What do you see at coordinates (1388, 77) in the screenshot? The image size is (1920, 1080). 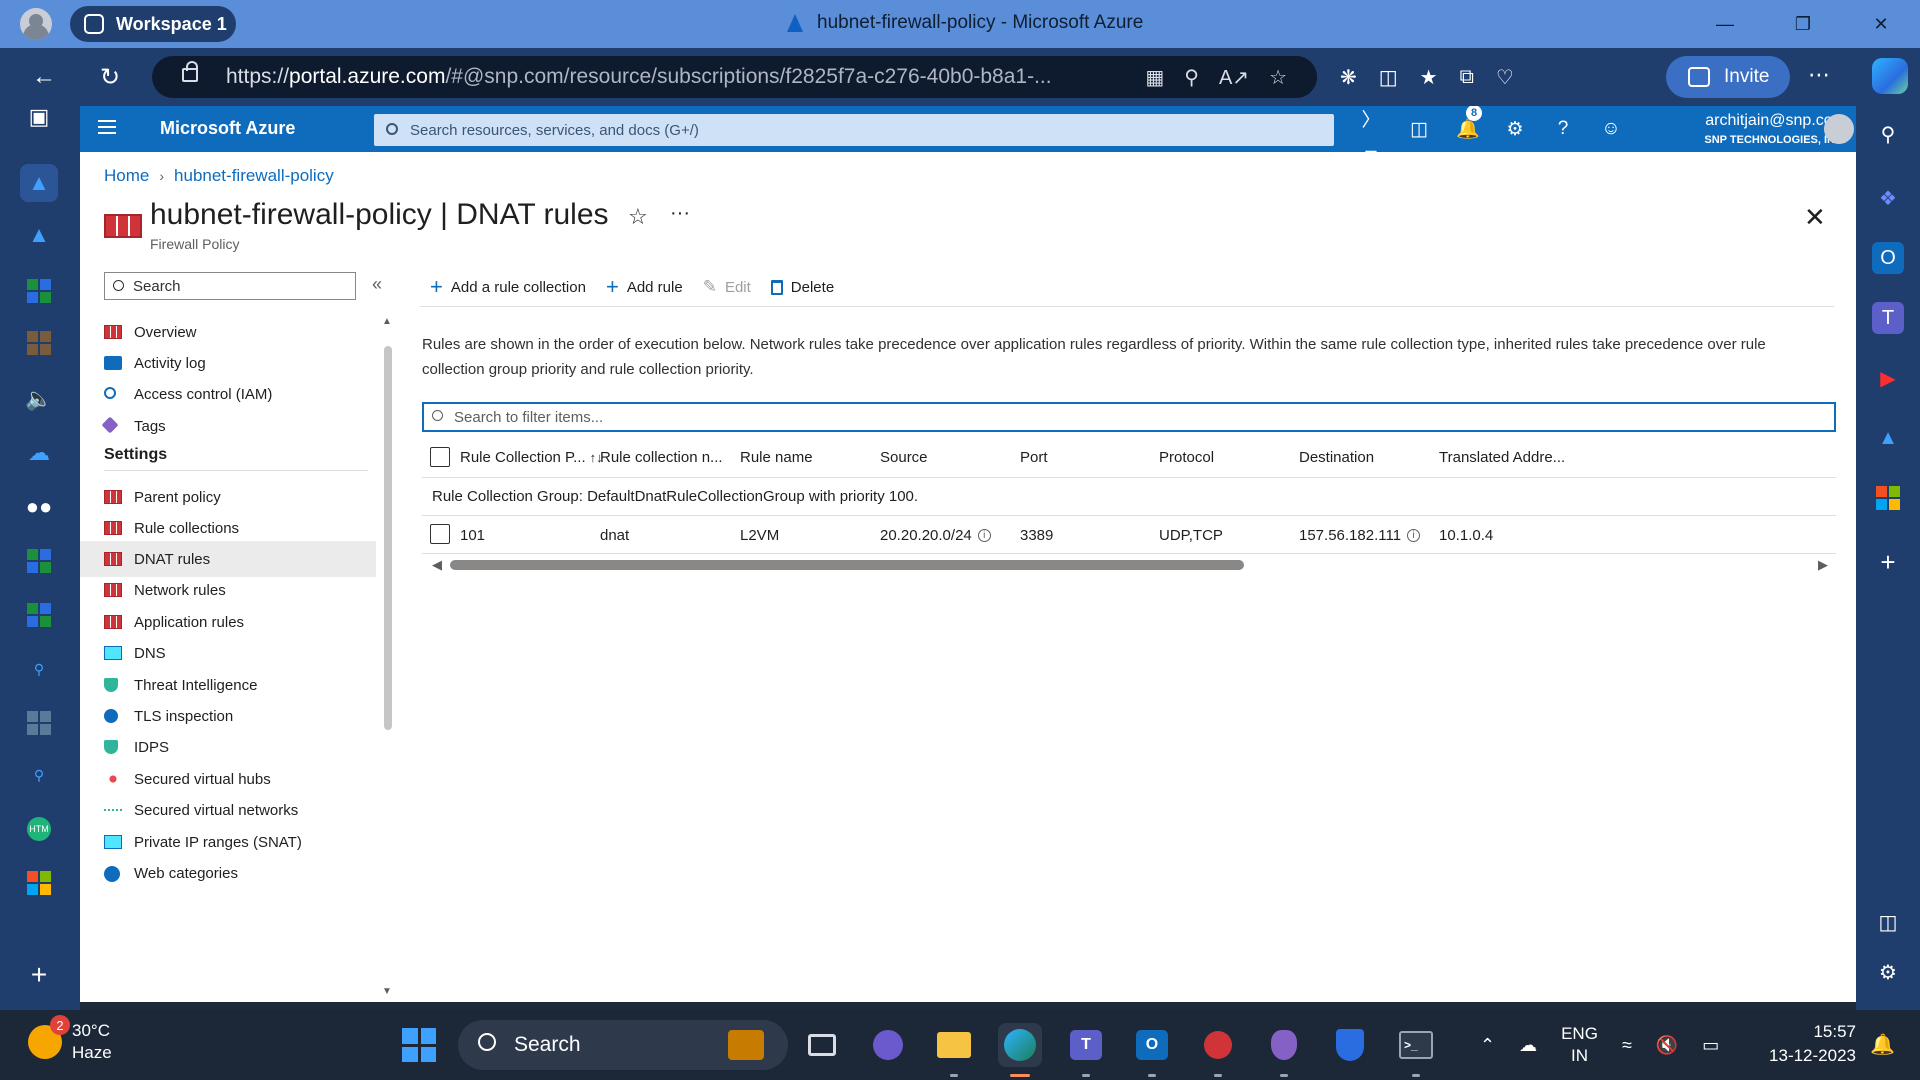 I see `split-screen-icon: ◫` at bounding box center [1388, 77].